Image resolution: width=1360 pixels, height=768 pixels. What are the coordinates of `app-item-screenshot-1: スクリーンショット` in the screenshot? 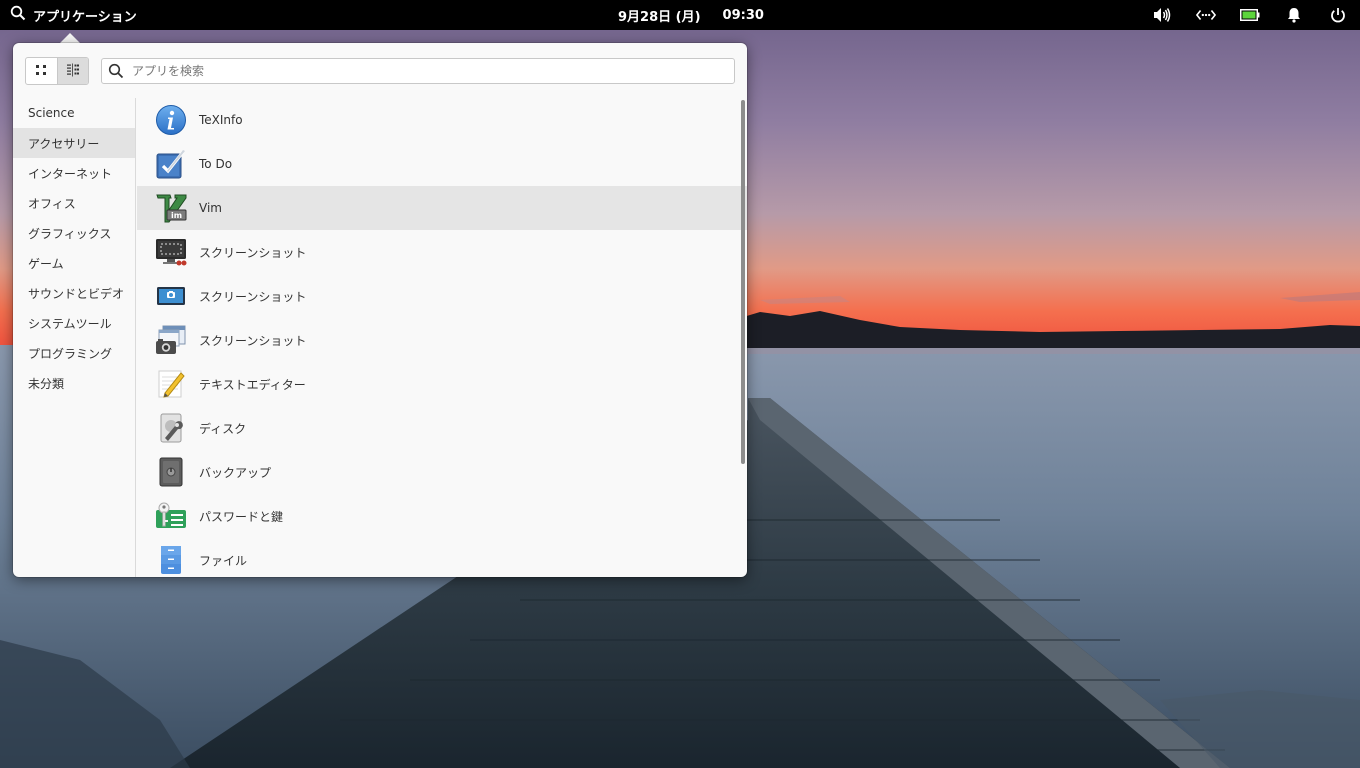 It's located at (442, 252).